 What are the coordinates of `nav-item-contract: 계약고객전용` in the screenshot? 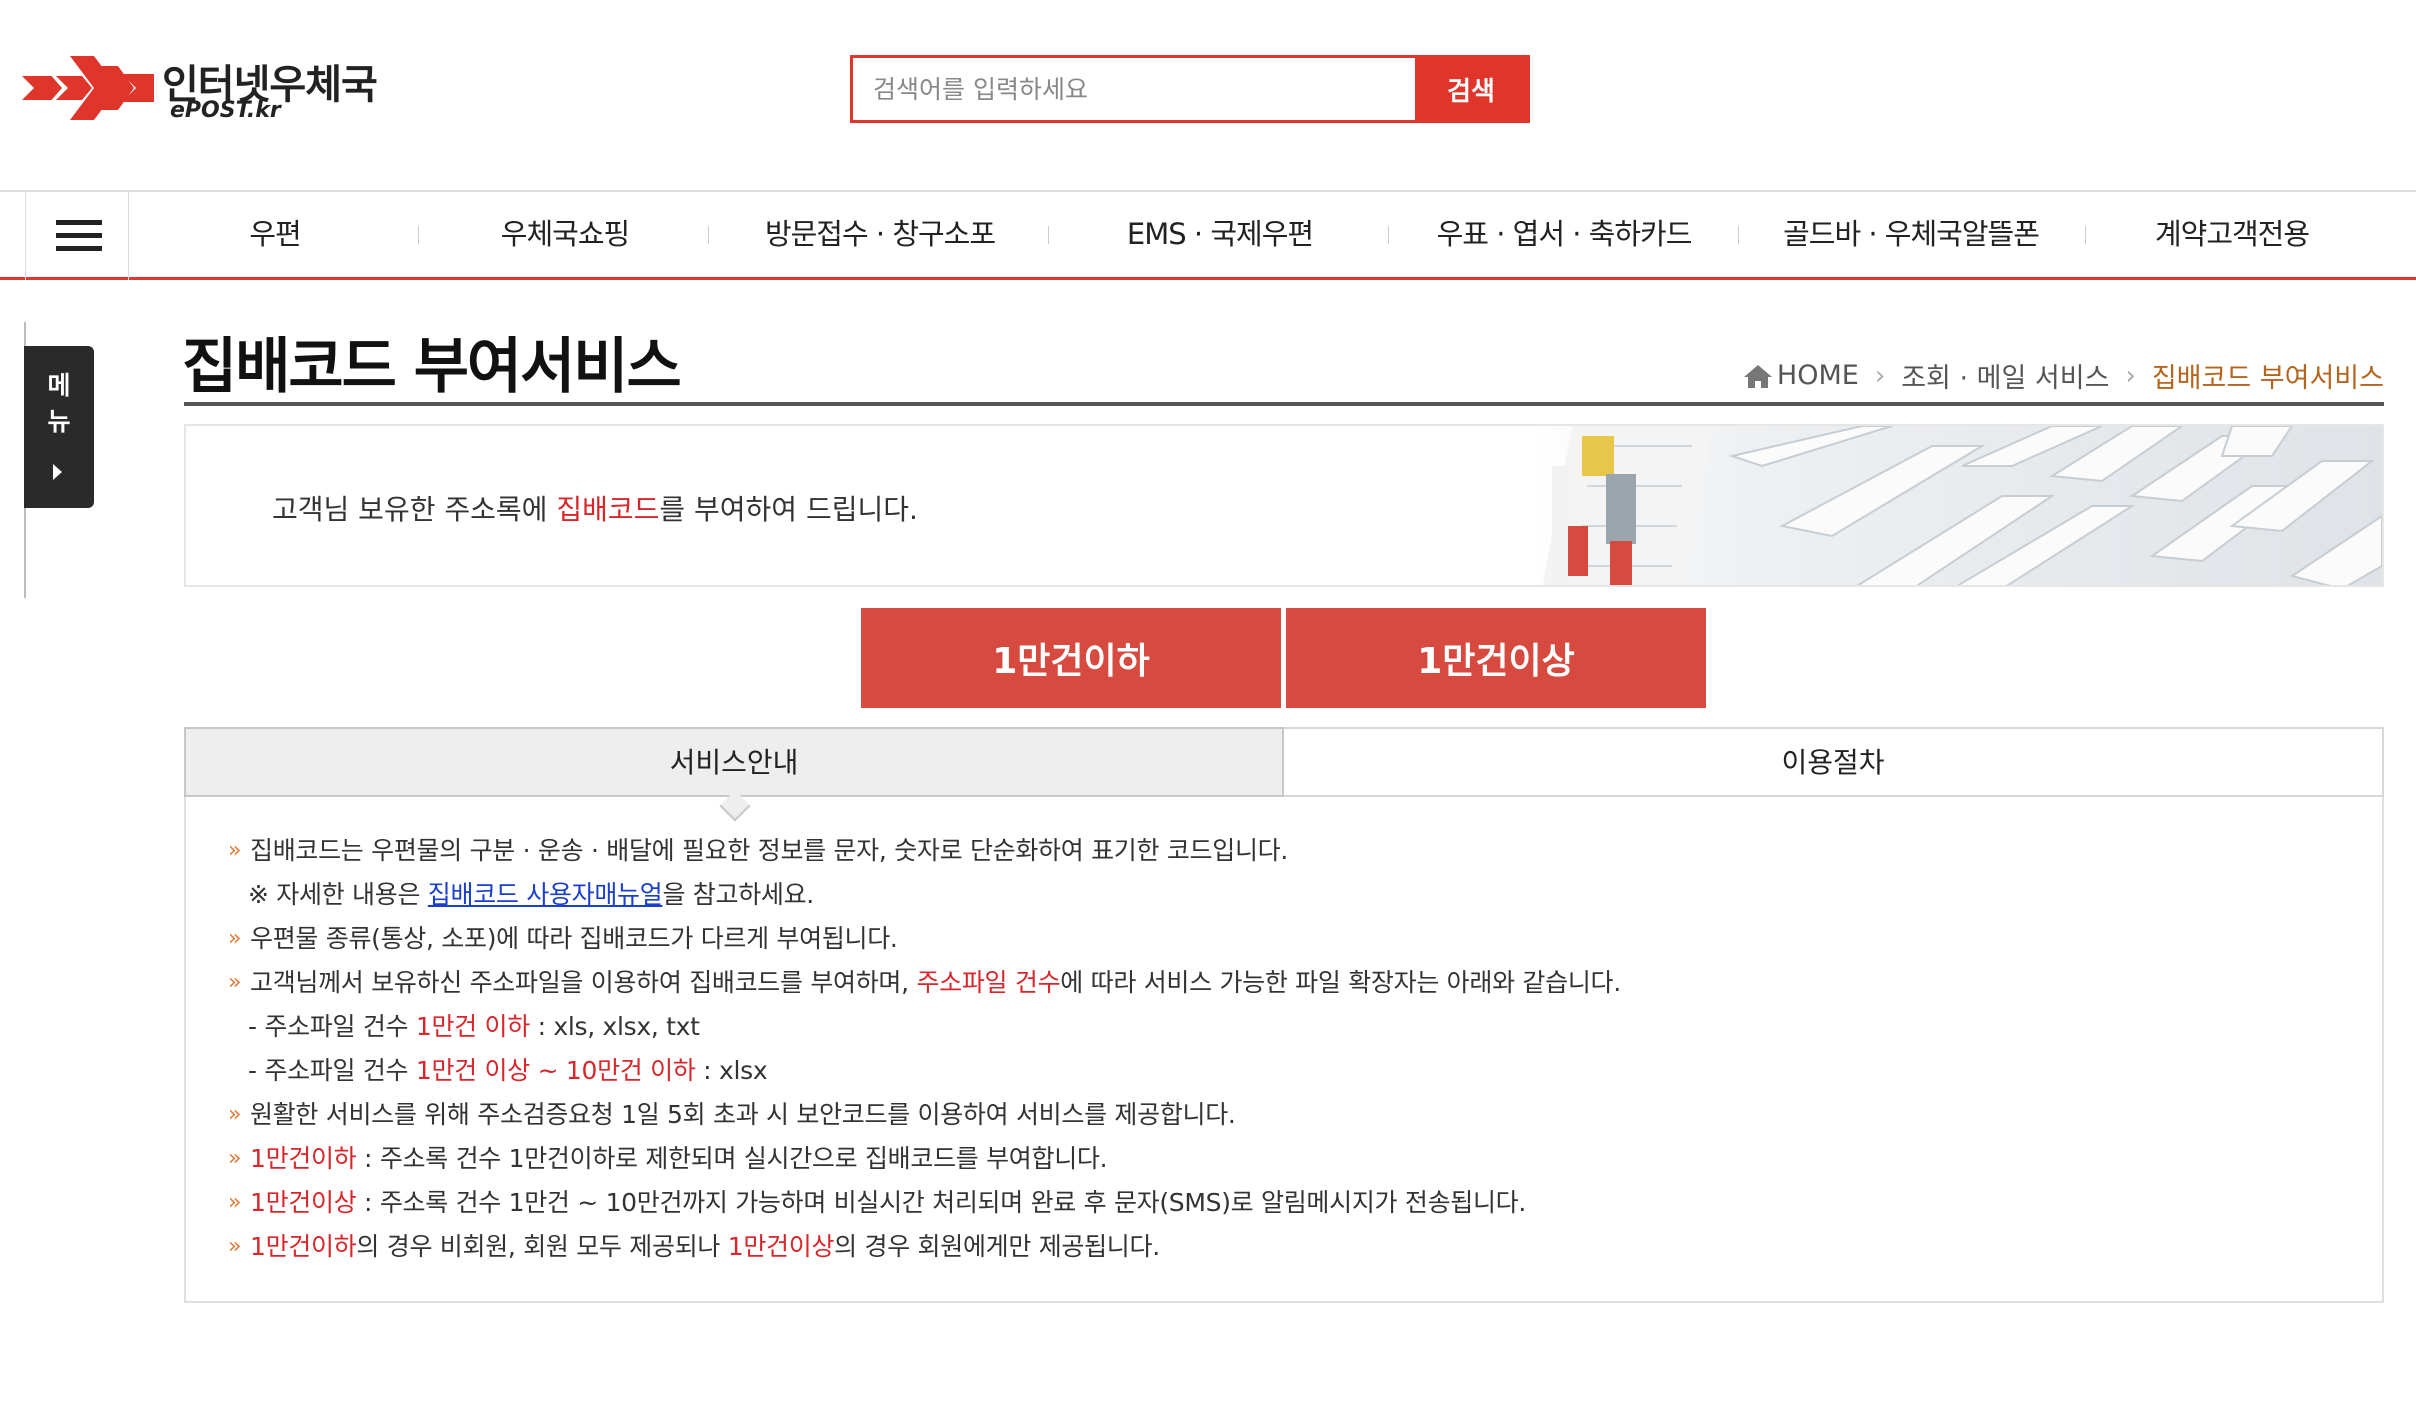 It's located at (2232, 234).